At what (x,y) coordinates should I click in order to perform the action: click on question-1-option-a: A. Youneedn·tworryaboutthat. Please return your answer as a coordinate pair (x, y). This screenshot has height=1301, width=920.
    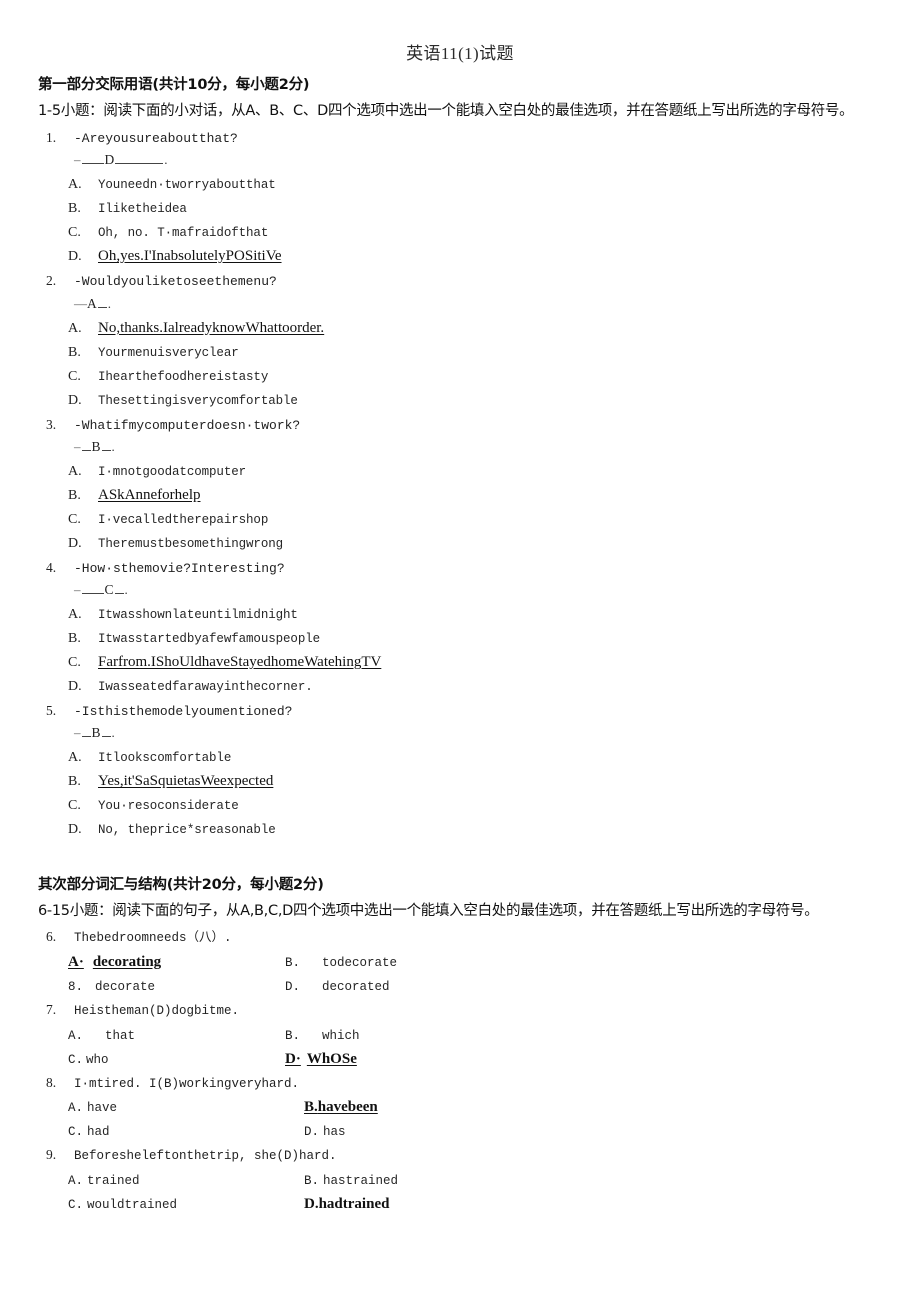
    Looking at the image, I should click on (494, 184).